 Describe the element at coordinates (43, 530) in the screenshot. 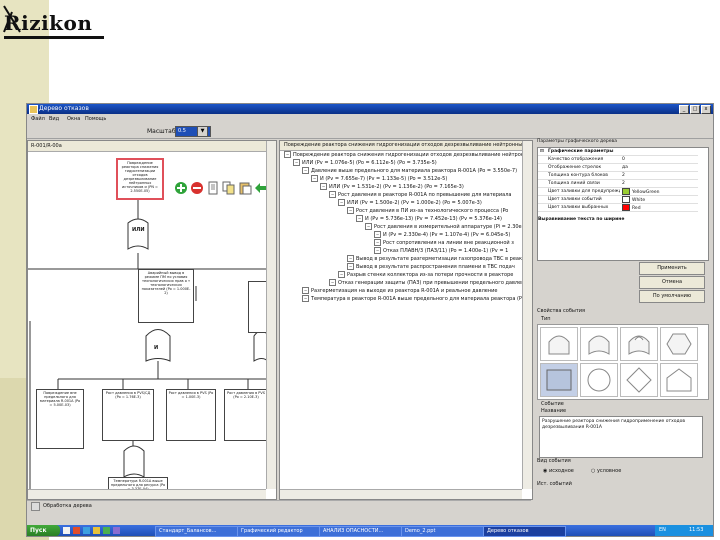

I see `start-button: Пуск` at that location.